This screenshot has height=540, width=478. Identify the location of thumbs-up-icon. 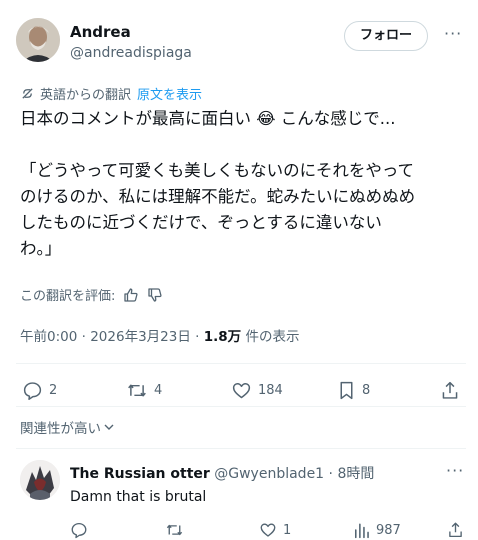
(131, 295).